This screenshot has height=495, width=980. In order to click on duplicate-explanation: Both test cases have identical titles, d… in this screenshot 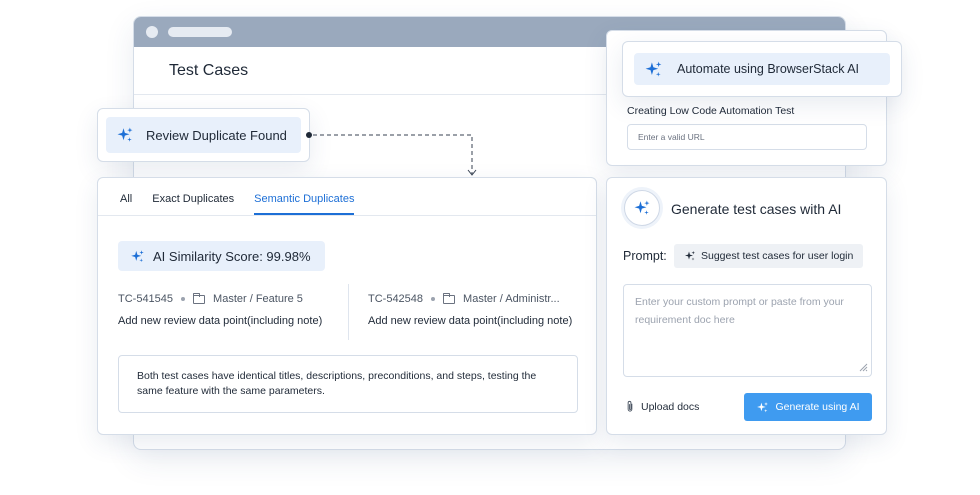, I will do `click(348, 384)`.